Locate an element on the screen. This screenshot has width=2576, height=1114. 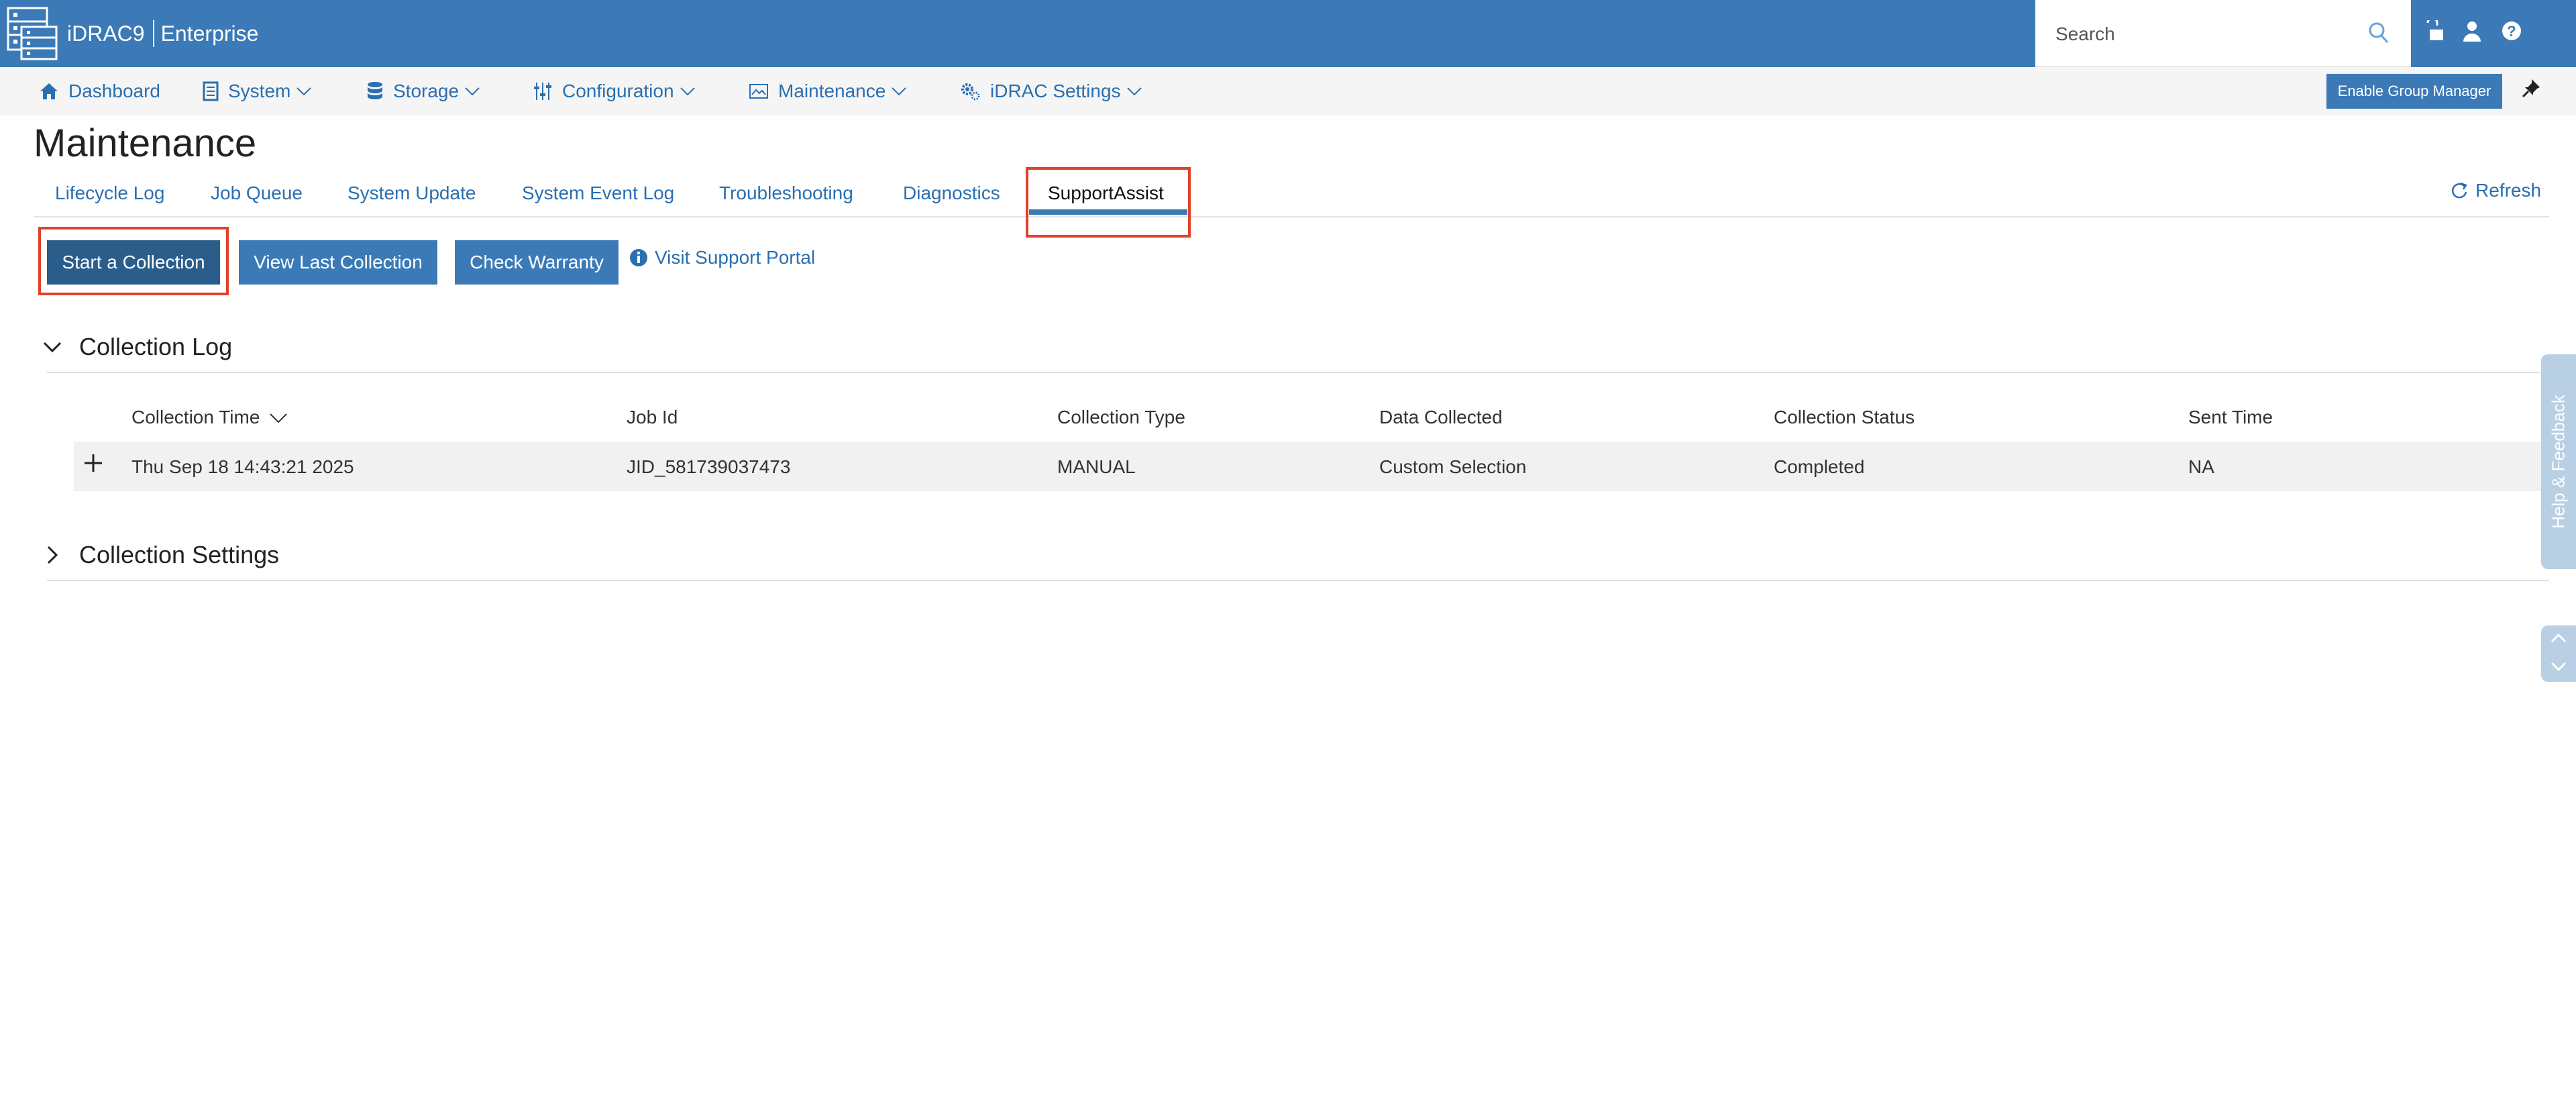
nav-configuration: Configuration is located at coordinates (614, 91).